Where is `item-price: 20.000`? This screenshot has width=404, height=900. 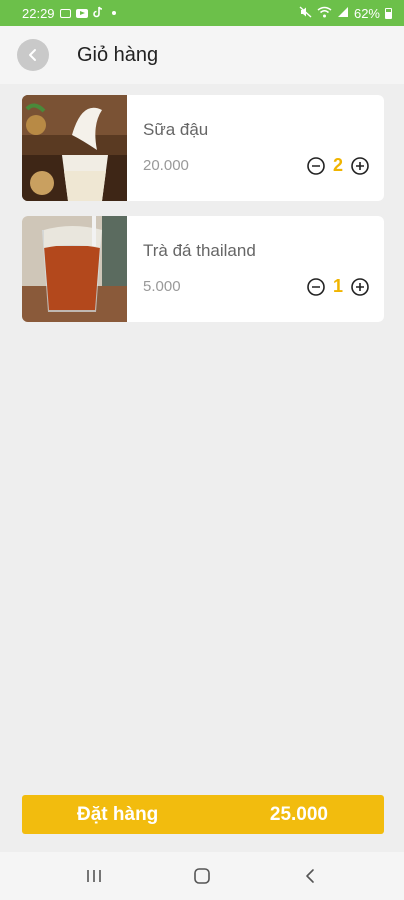
item-price: 20.000 is located at coordinates (166, 165).